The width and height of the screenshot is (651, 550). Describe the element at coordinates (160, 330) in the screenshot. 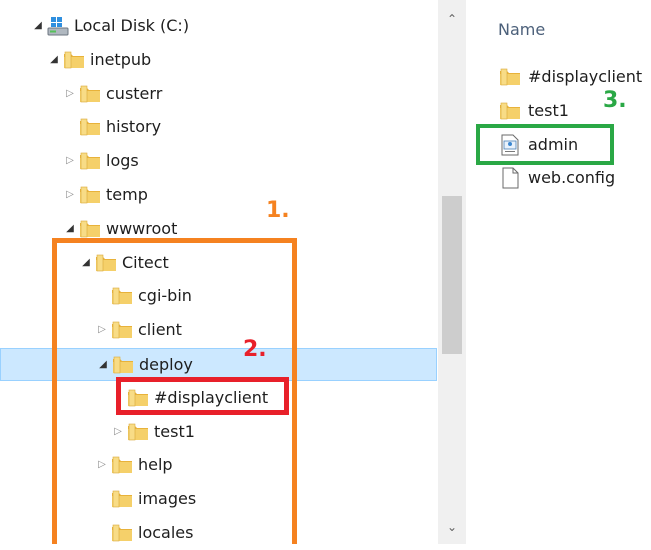

I see `tree-item-label: client` at that location.